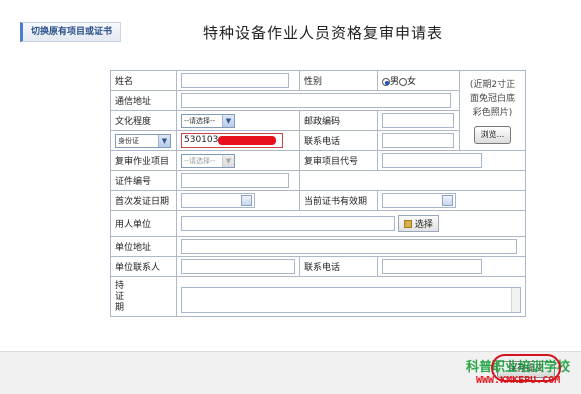 The height and width of the screenshot is (394, 581). What do you see at coordinates (235, 80) in the screenshot?
I see `name-input` at bounding box center [235, 80].